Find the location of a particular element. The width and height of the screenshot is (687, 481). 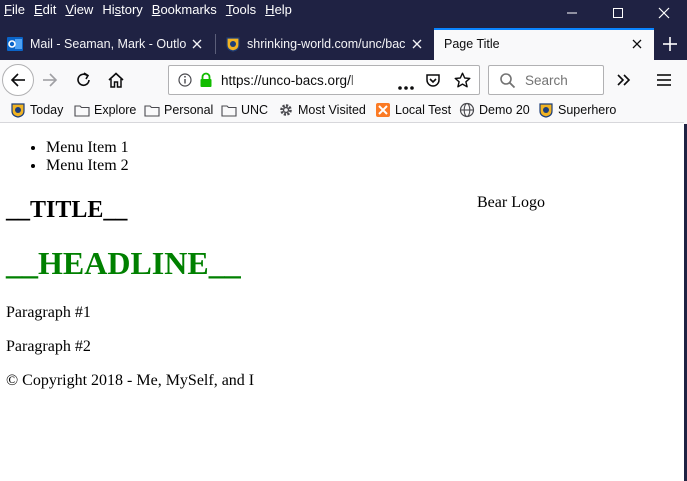

info-icon is located at coordinates (185, 80).